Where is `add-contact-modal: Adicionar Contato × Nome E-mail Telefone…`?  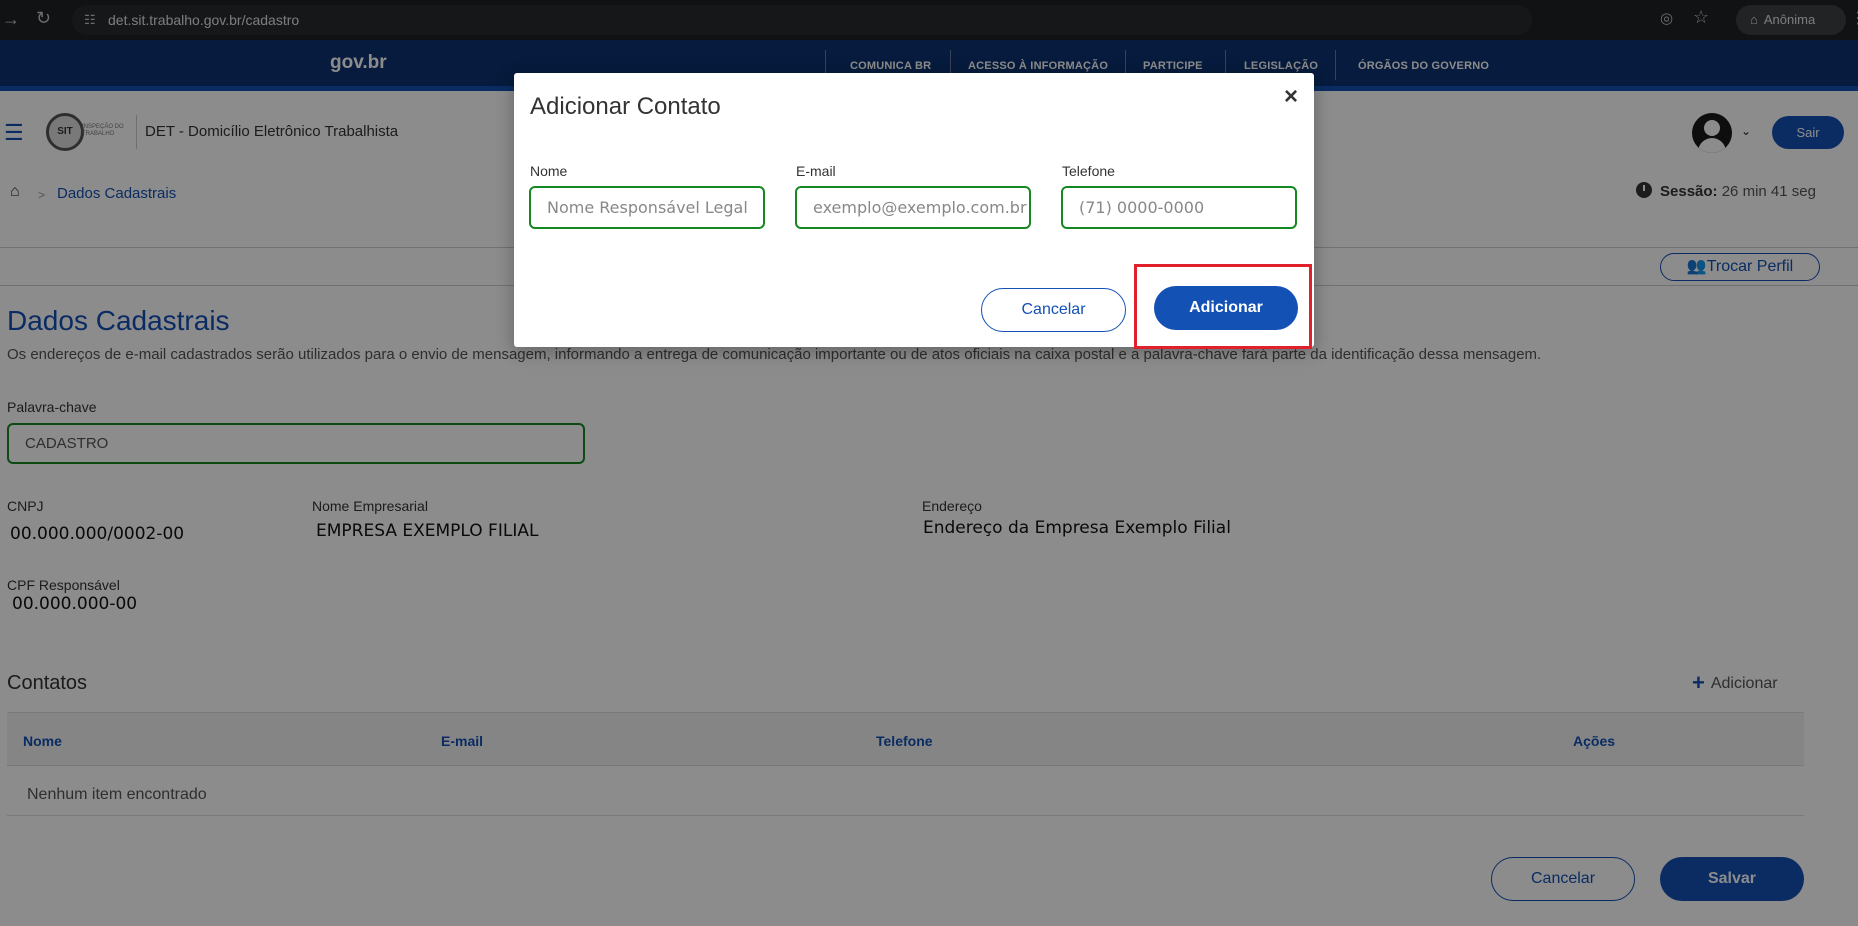
add-contact-modal: Adicionar Contato × Nome E-mail Telefone… is located at coordinates (914, 211).